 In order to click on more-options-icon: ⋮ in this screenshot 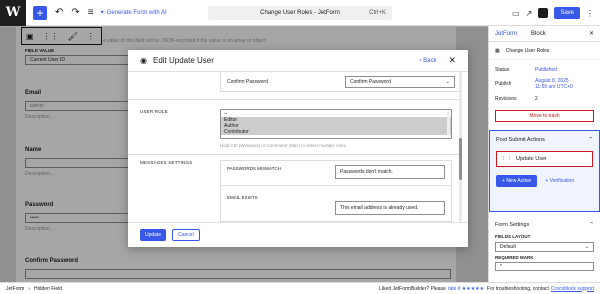, I will do `click(590, 13)`.